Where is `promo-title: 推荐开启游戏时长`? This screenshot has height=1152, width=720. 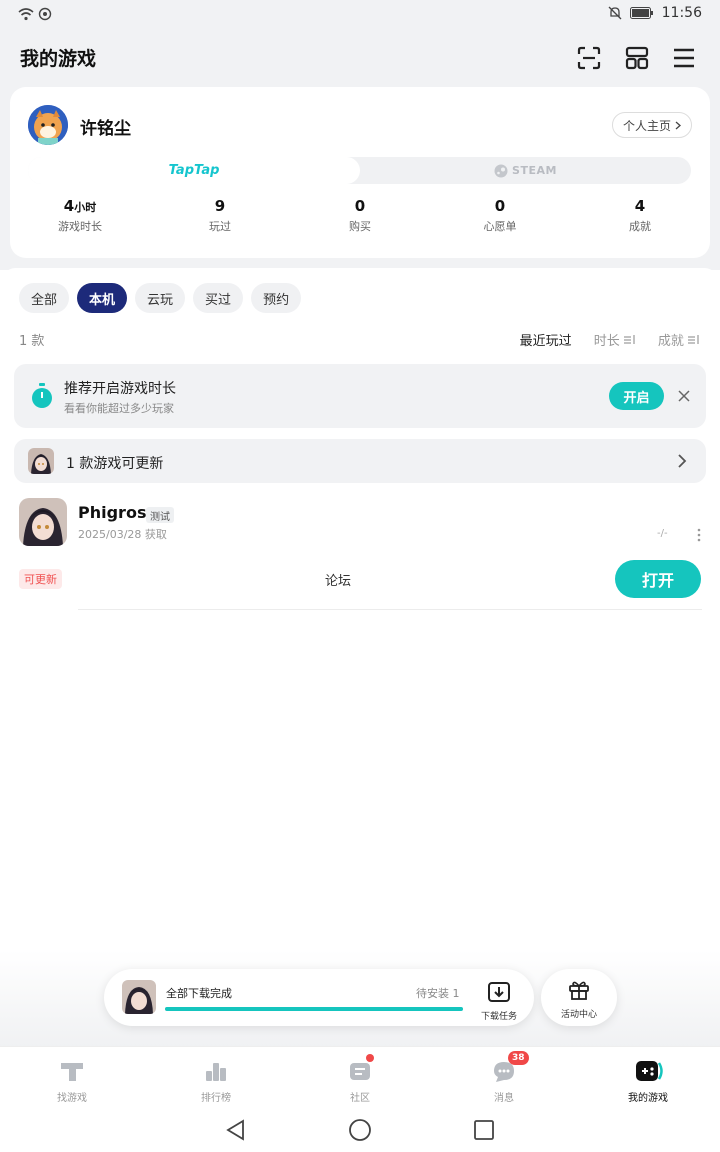 promo-title: 推荐开启游戏时长 is located at coordinates (120, 389).